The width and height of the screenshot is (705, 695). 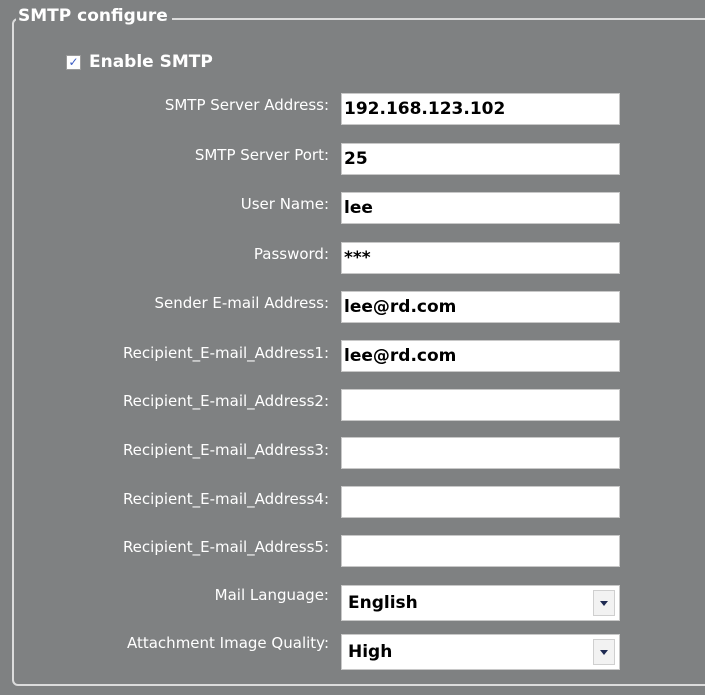 I want to click on recipient-email-5-input, so click(x=480, y=551).